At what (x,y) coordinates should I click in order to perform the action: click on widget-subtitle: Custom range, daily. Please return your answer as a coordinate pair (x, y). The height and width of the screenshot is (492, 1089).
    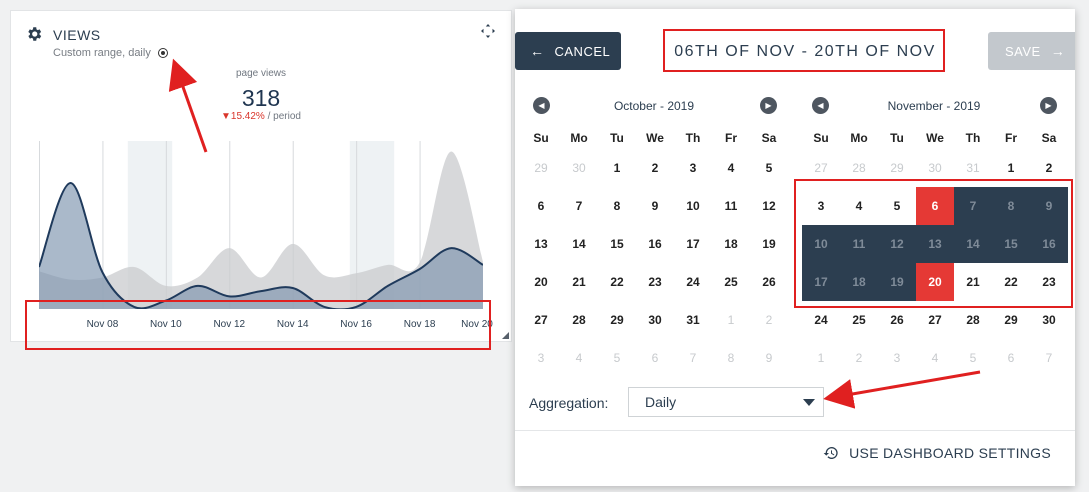
    Looking at the image, I should click on (102, 53).